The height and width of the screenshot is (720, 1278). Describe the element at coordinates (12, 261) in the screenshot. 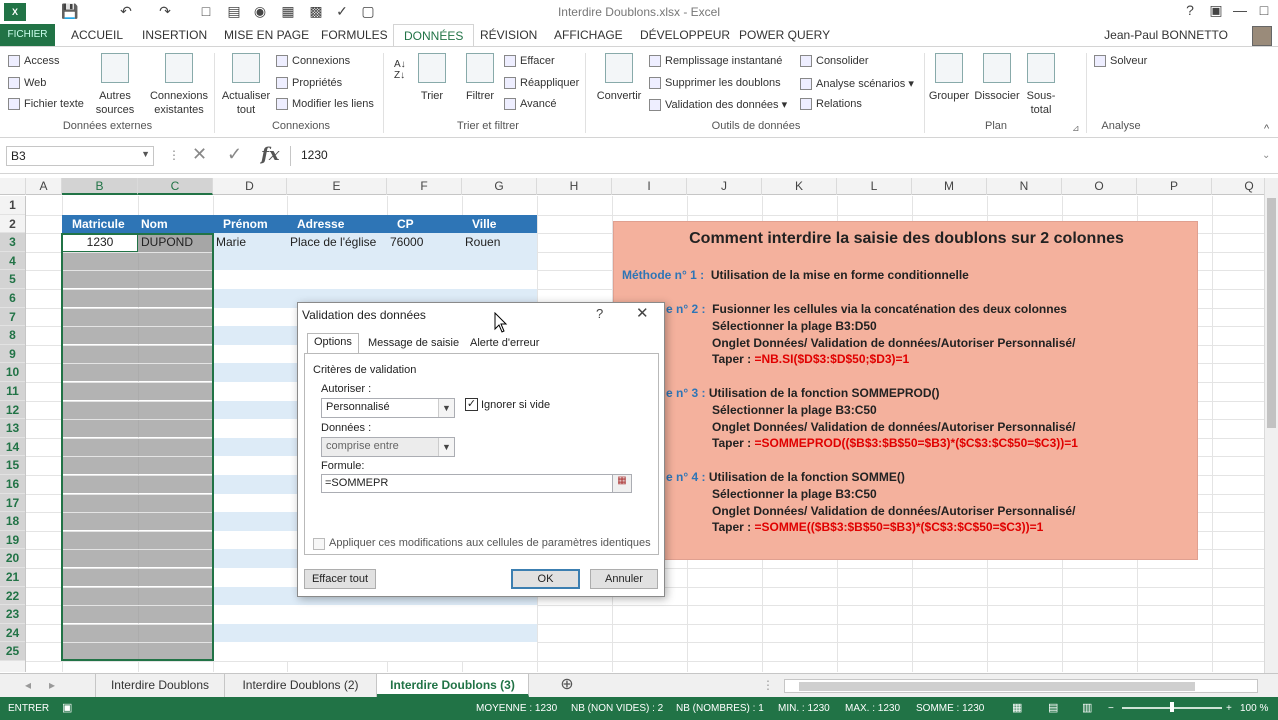

I see `row-header: 4` at that location.